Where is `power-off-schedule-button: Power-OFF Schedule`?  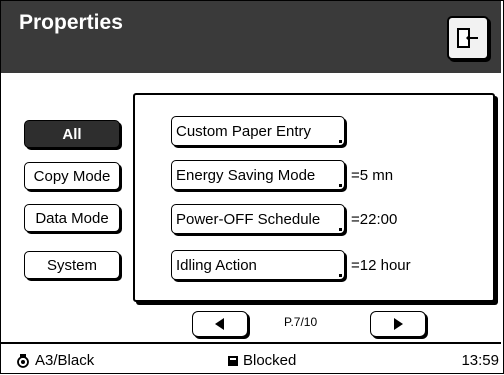
power-off-schedule-button: Power-OFF Schedule is located at coordinates (258, 219).